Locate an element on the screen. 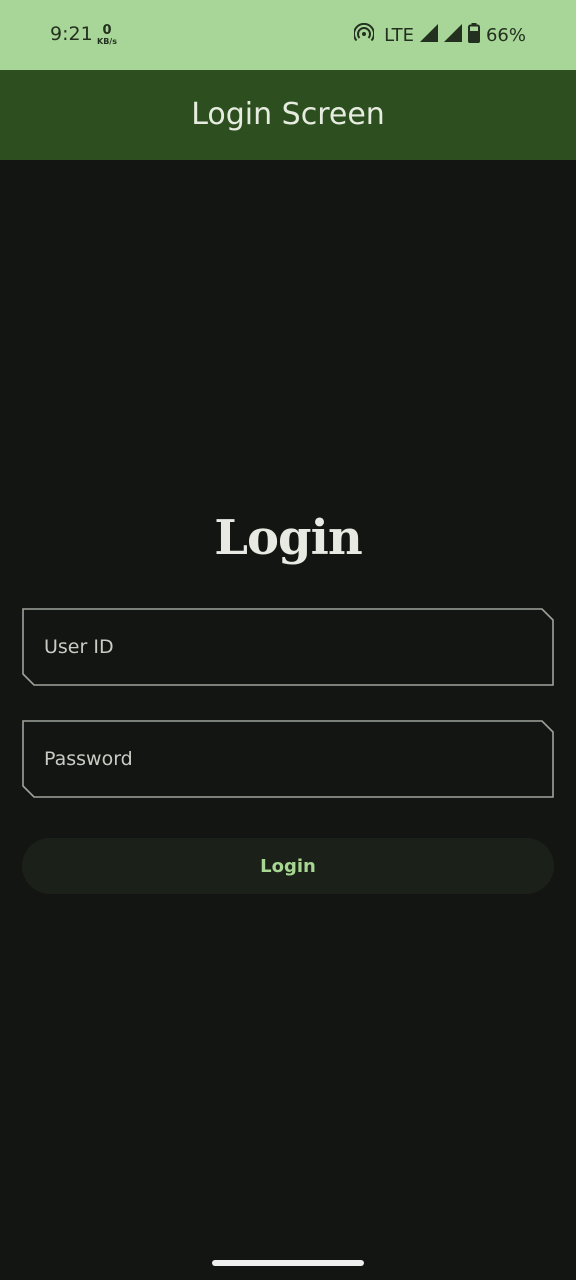  status-time: 9:21 is located at coordinates (71, 34).